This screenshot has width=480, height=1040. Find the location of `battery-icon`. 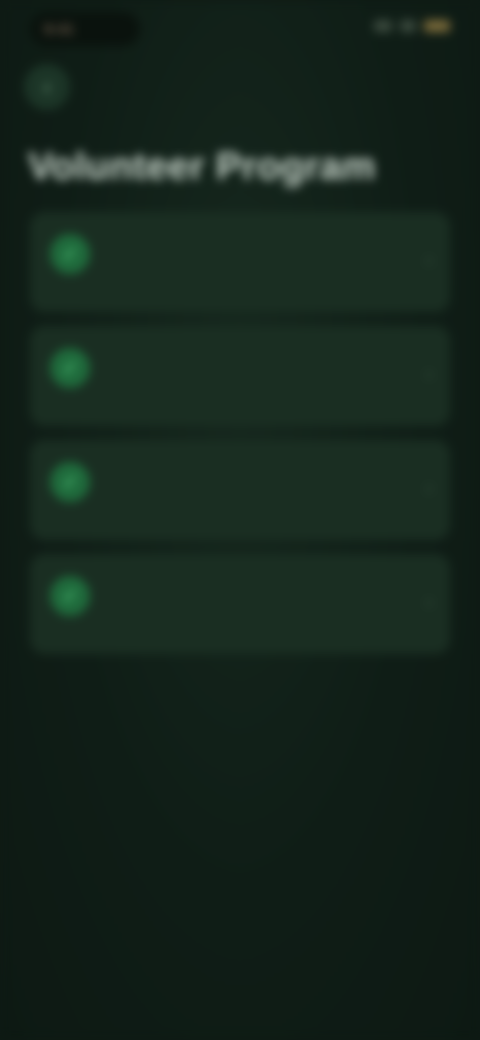

battery-icon is located at coordinates (437, 26).